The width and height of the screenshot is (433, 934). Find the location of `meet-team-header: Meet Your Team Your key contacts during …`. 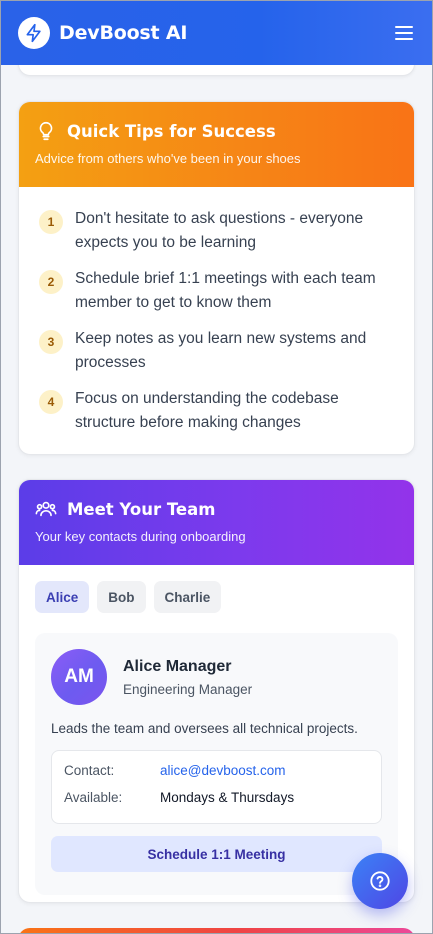

meet-team-header: Meet Your Team Your key contacts during … is located at coordinates (216, 522).